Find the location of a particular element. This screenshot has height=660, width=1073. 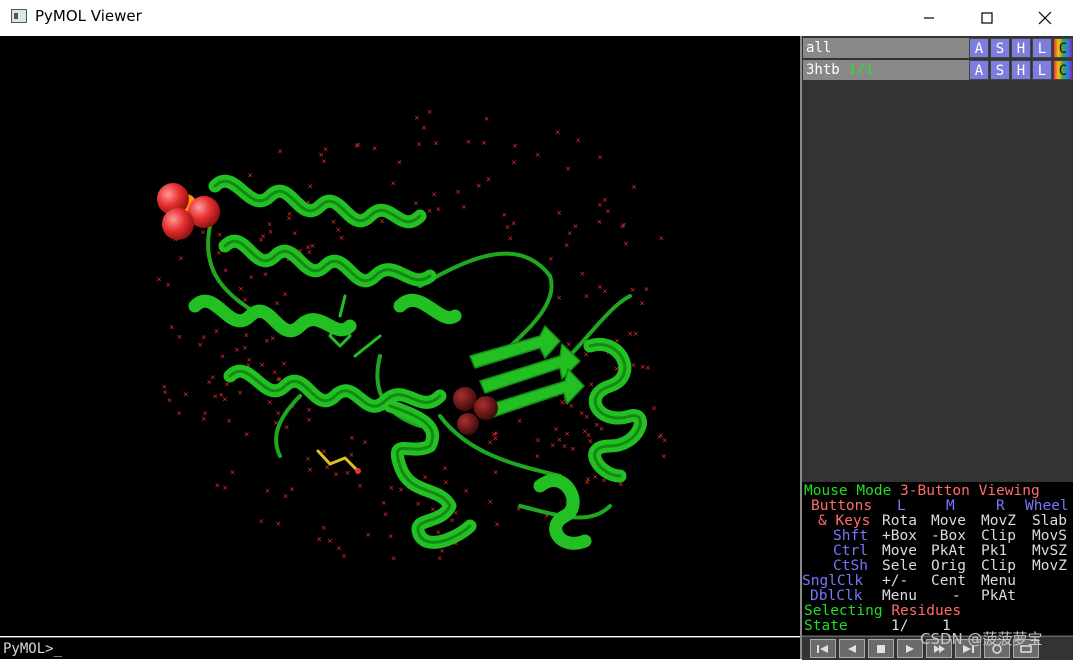

object-row-3htb: 3htb 1/1 A S H L C is located at coordinates (938, 70).